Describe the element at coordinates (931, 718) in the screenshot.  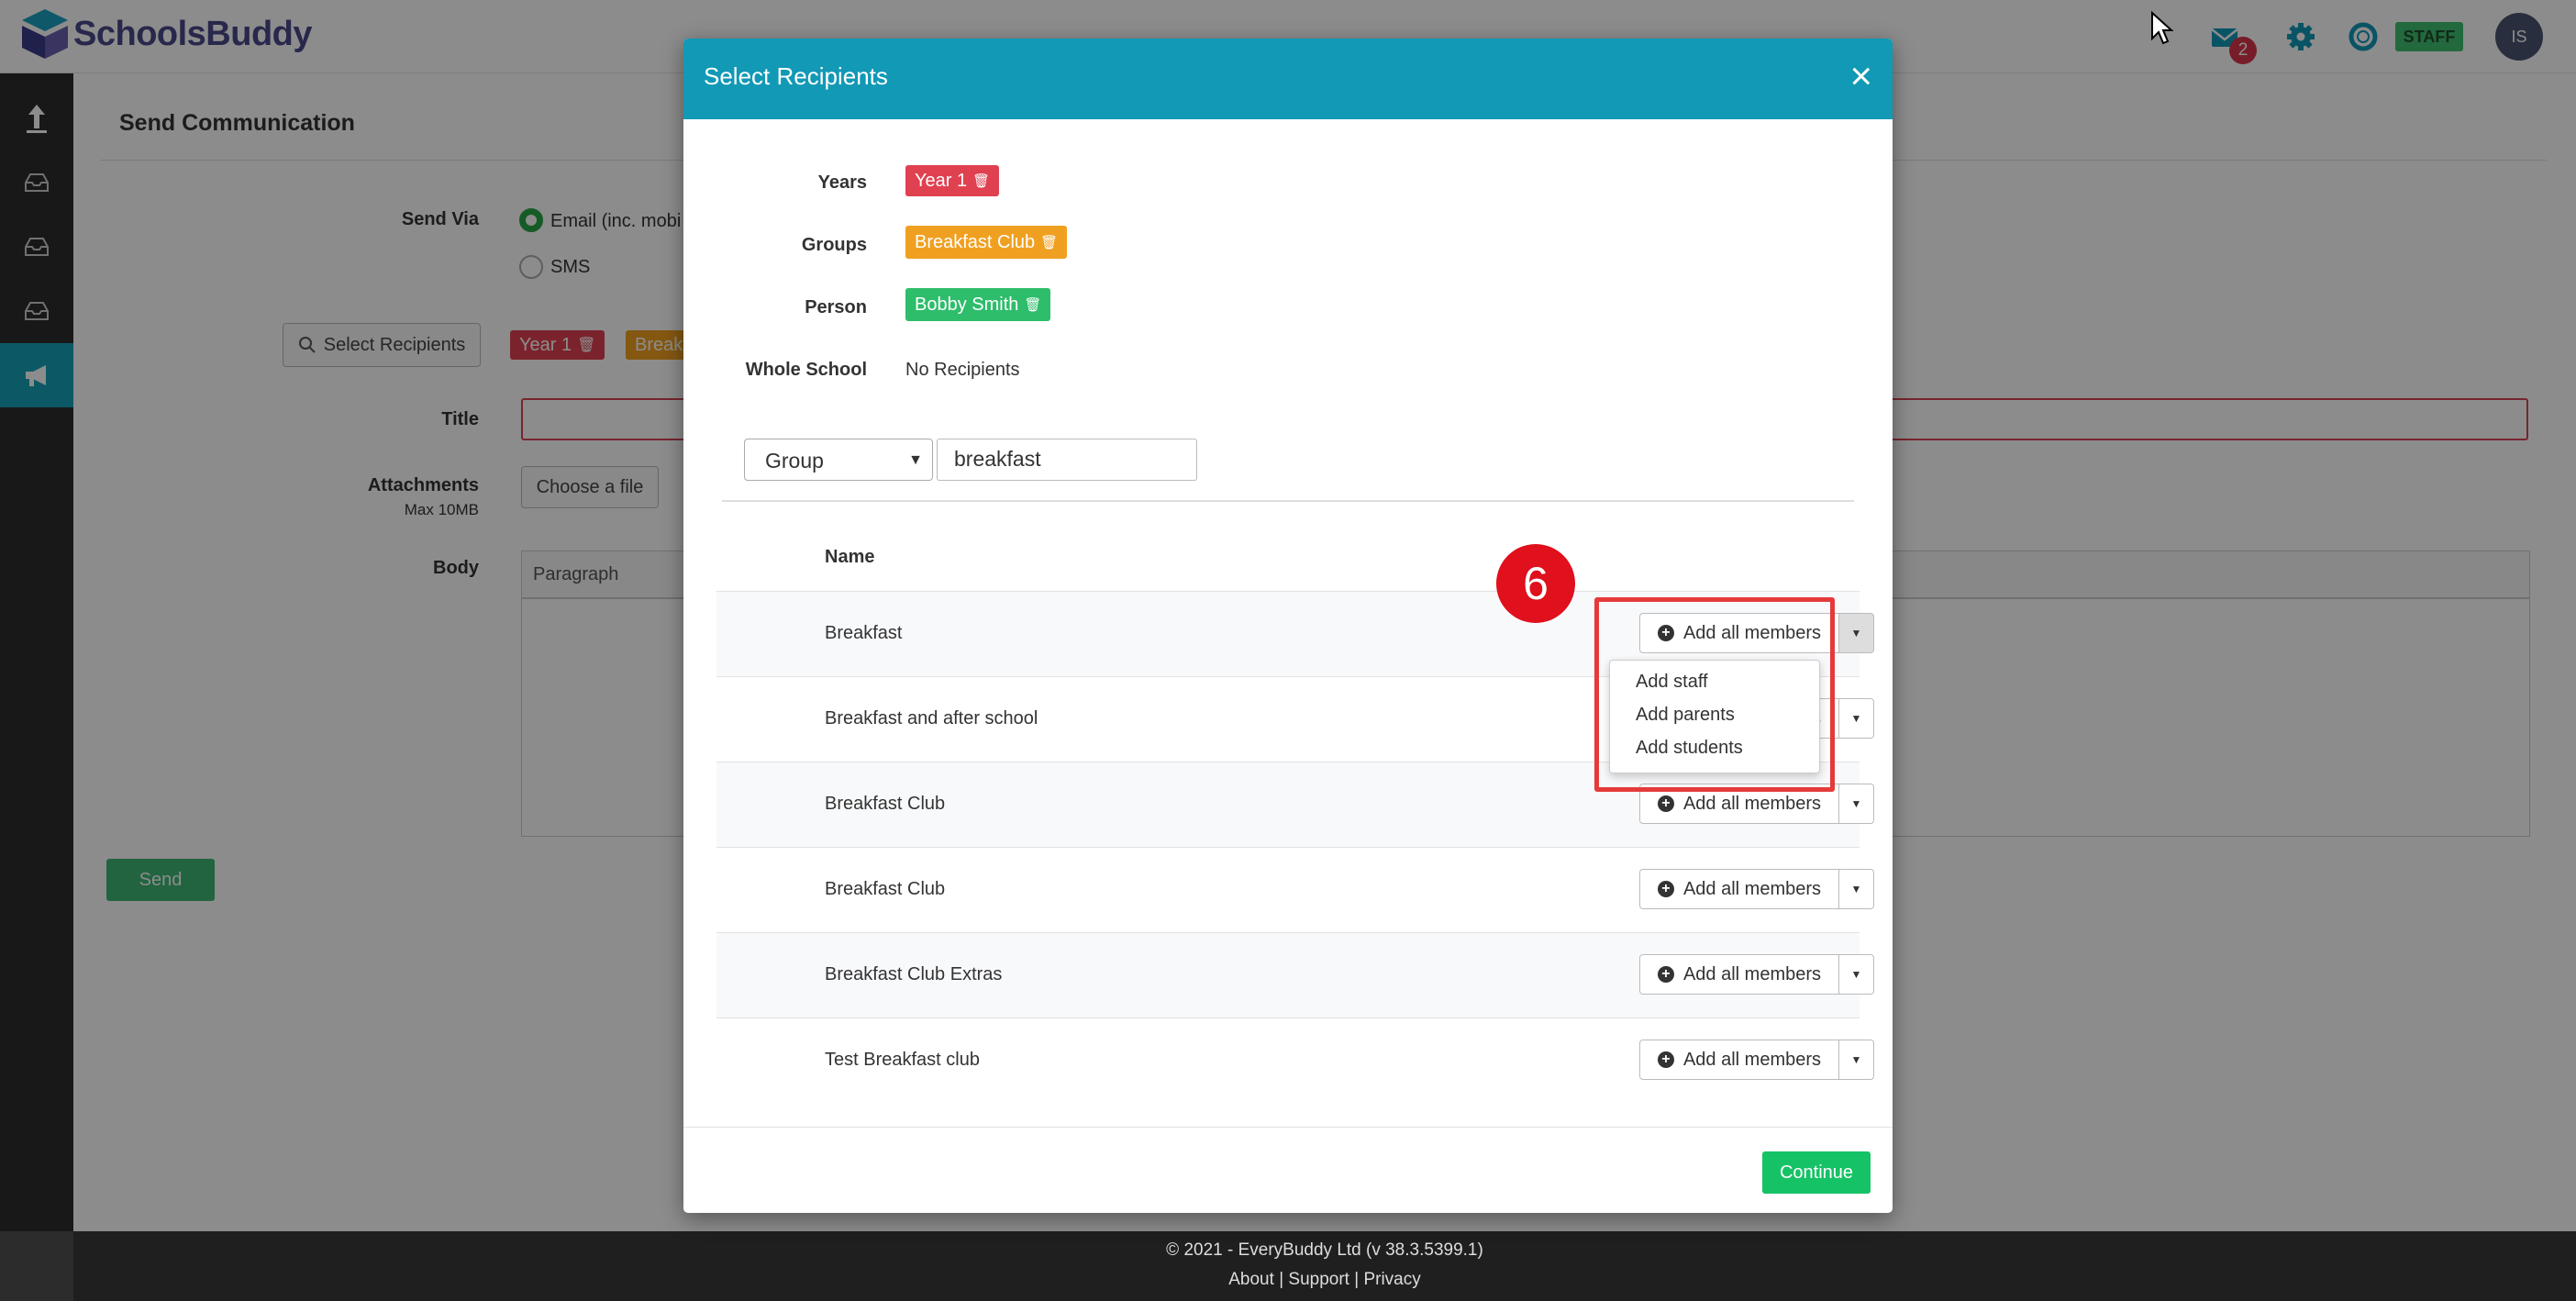
I see `row-name: Breakfast and after school` at that location.